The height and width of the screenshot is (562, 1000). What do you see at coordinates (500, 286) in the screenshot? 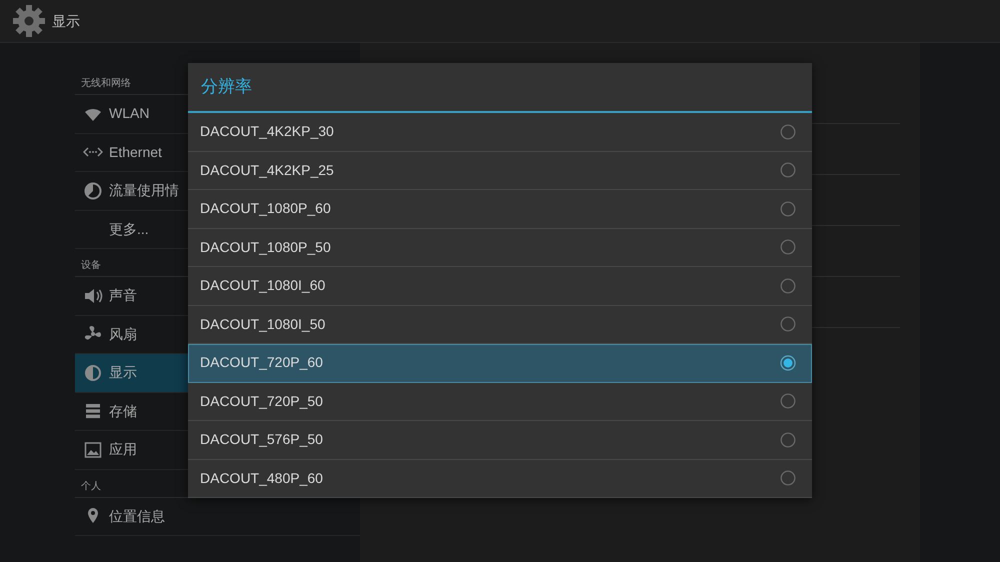
I see `resolution-option: DACOUT_1080I_60` at bounding box center [500, 286].